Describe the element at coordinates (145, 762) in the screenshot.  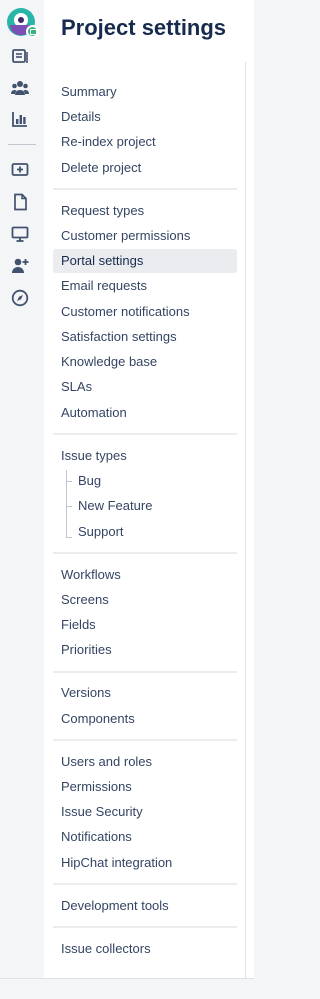
I see `nav-users-and-roles: Users and roles` at that location.